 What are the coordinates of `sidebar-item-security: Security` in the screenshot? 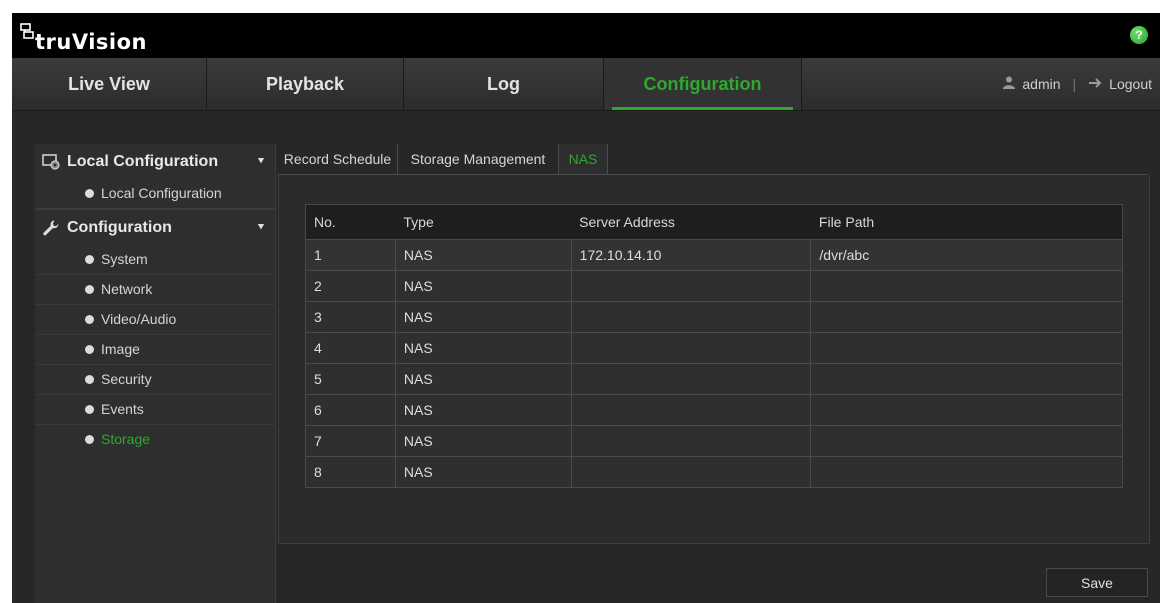 It's located at (155, 380).